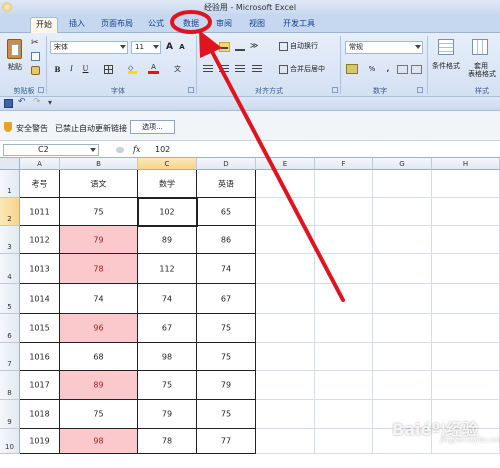 The width and height of the screenshot is (500, 468). I want to click on row-header-1: 1, so click(10, 184).